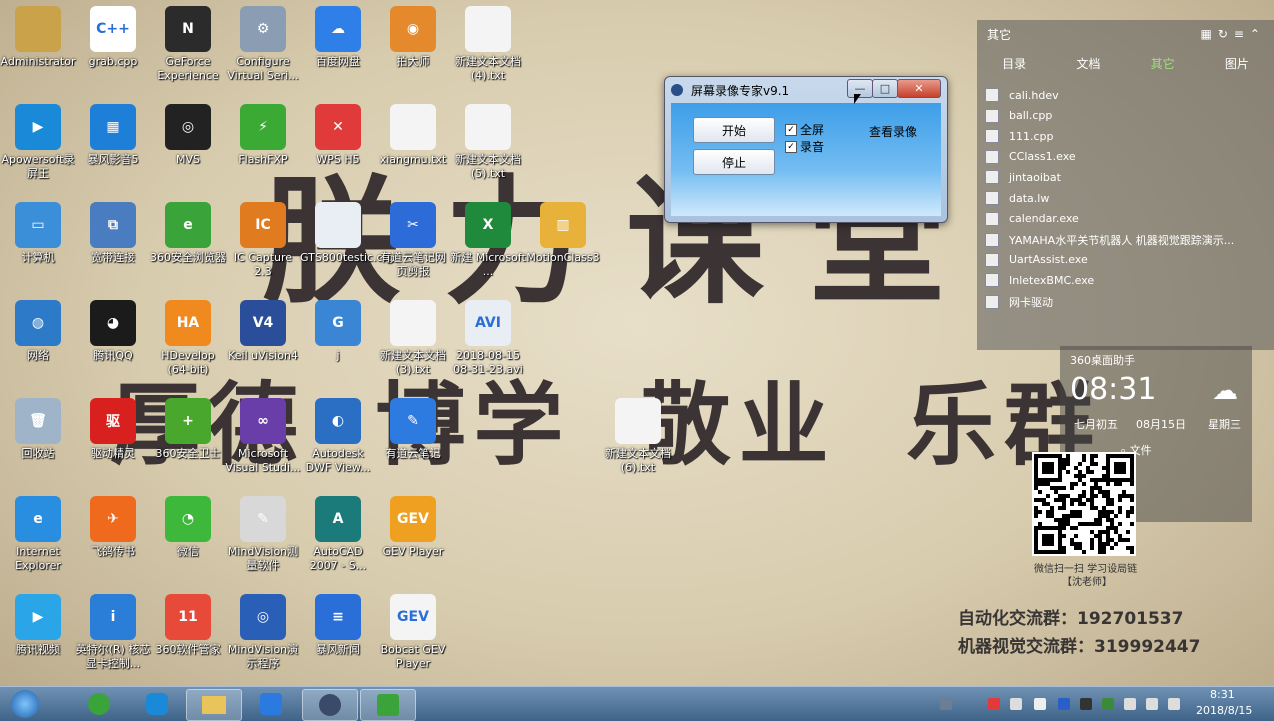 Image resolution: width=1274 pixels, height=721 pixels. I want to click on audio-checkbox: ✓ 录音, so click(804, 146).